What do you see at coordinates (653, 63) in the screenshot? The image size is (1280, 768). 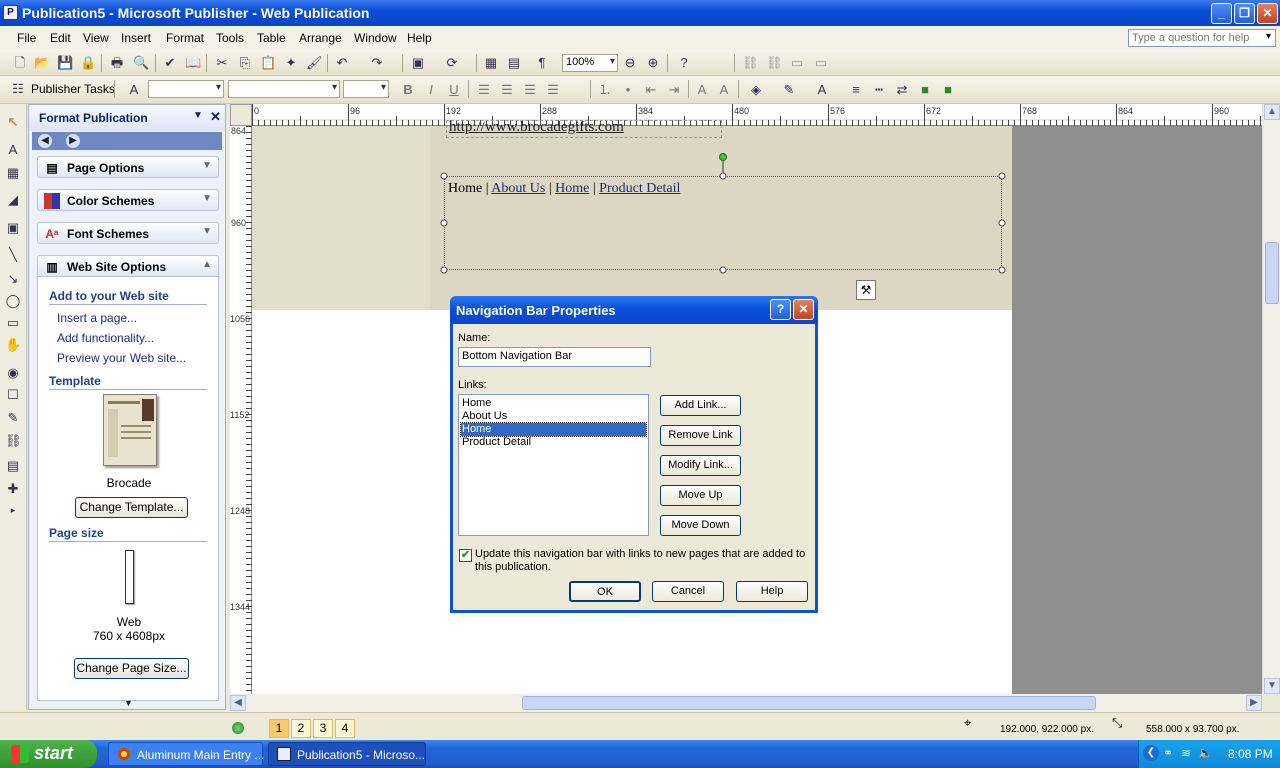 I see `zoom-in-icon: ⊕` at bounding box center [653, 63].